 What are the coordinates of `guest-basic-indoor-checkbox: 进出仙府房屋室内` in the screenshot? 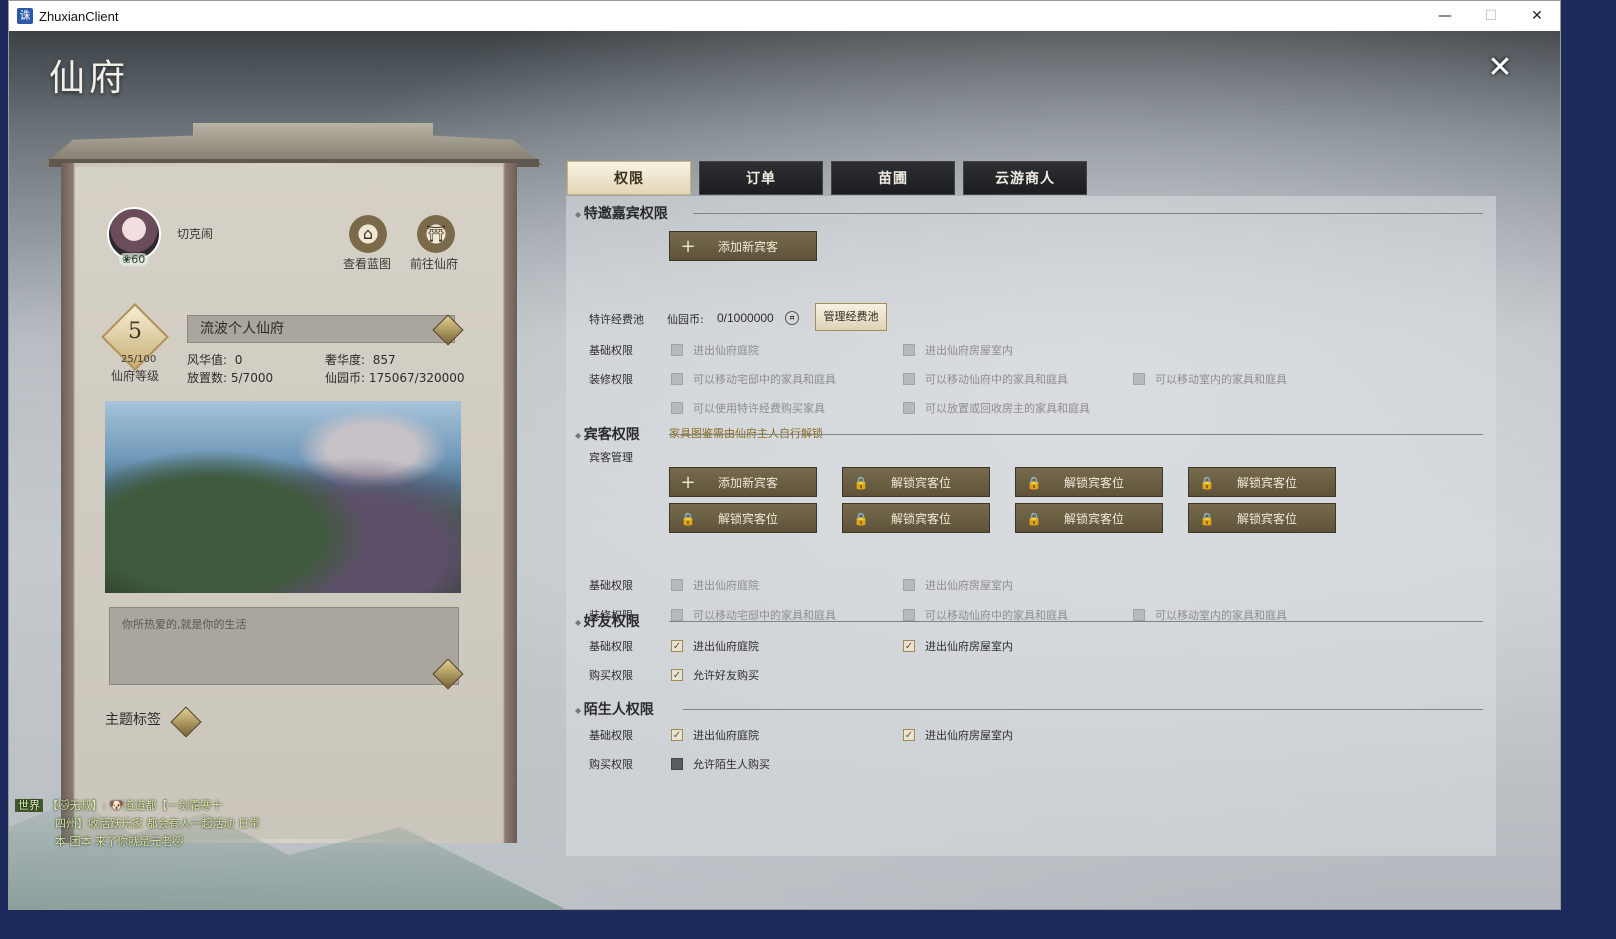 It's located at (958, 585).